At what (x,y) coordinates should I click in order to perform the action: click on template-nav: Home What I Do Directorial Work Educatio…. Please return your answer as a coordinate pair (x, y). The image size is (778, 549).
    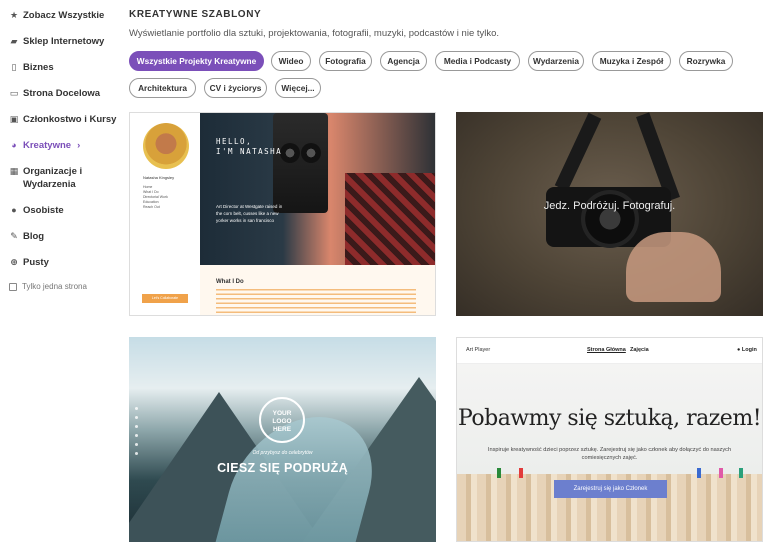
    Looking at the image, I should click on (155, 197).